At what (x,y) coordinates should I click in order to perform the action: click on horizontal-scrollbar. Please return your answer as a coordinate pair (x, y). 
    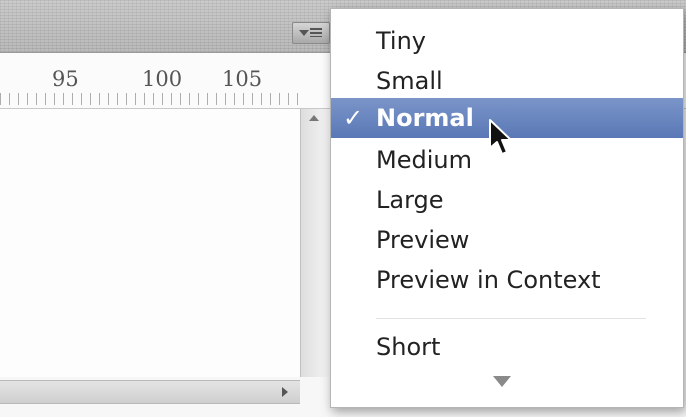
    Looking at the image, I should click on (150, 392).